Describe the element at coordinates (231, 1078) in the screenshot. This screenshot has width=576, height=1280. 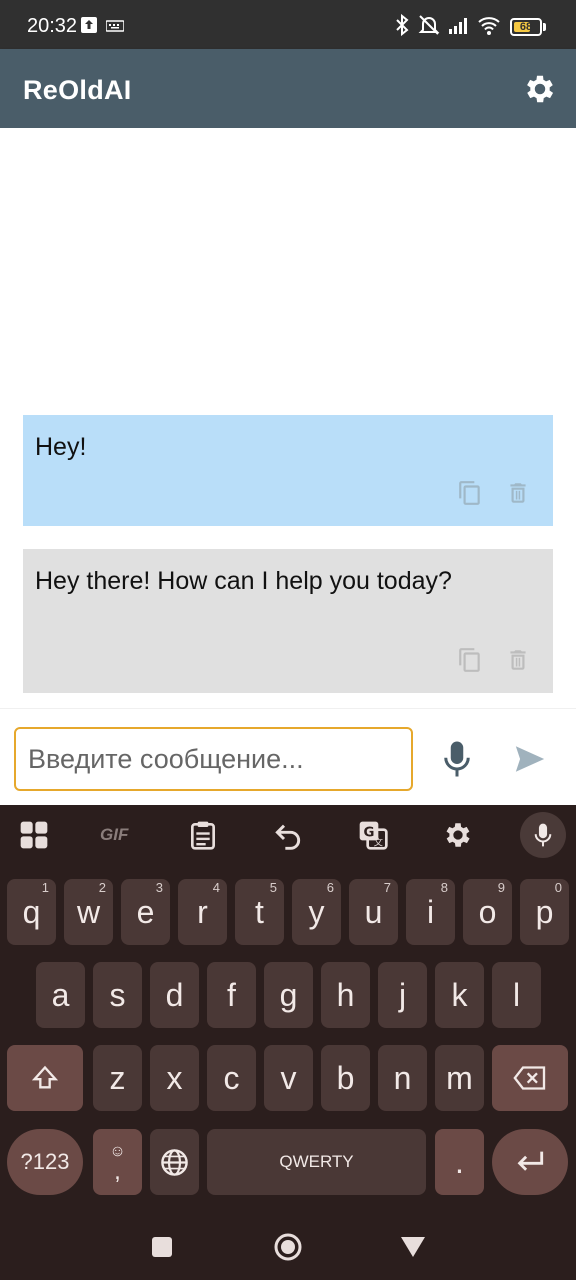
I see `key: c` at that location.